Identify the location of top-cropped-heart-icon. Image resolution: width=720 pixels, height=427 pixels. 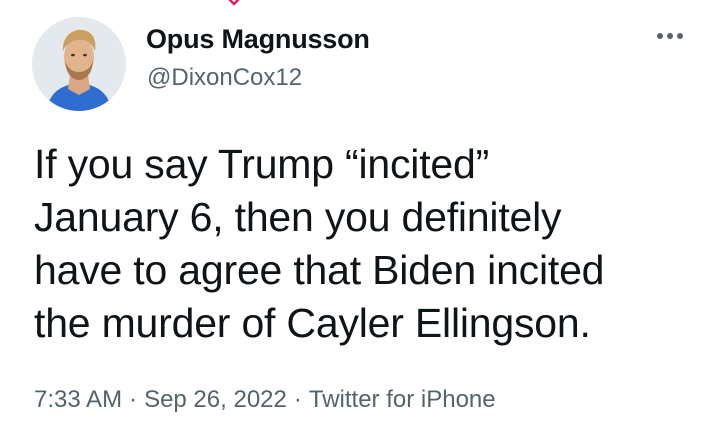
(234, 3).